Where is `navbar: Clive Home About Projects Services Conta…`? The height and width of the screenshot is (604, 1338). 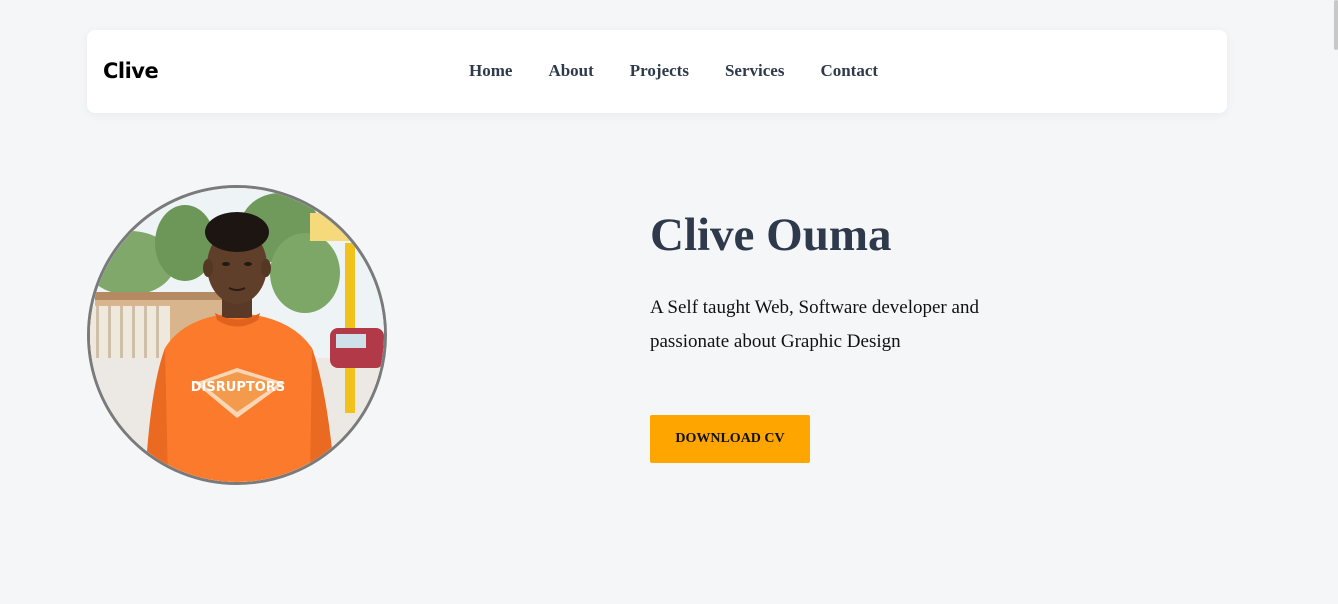
navbar: Clive Home About Projects Services Conta… is located at coordinates (657, 71).